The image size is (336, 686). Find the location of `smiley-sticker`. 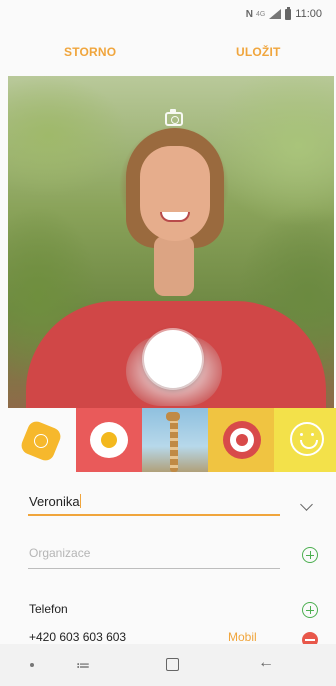

smiley-sticker is located at coordinates (305, 440).